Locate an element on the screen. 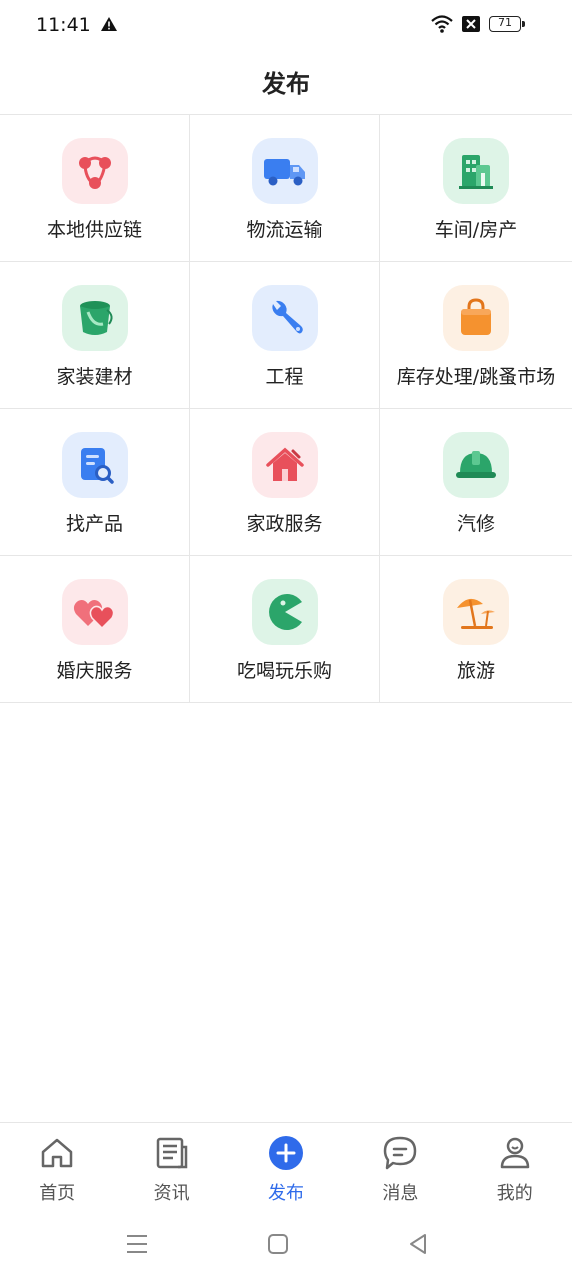  category-label: 吃喝玩乐购 is located at coordinates (284, 671).